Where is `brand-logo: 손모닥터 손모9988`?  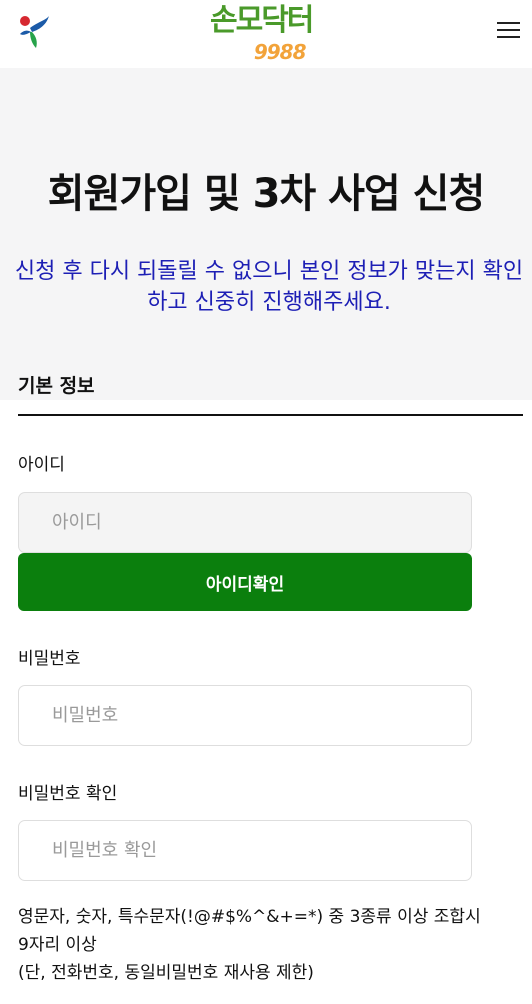
brand-logo: 손모닥터 손모9988 is located at coordinates (266, 36).